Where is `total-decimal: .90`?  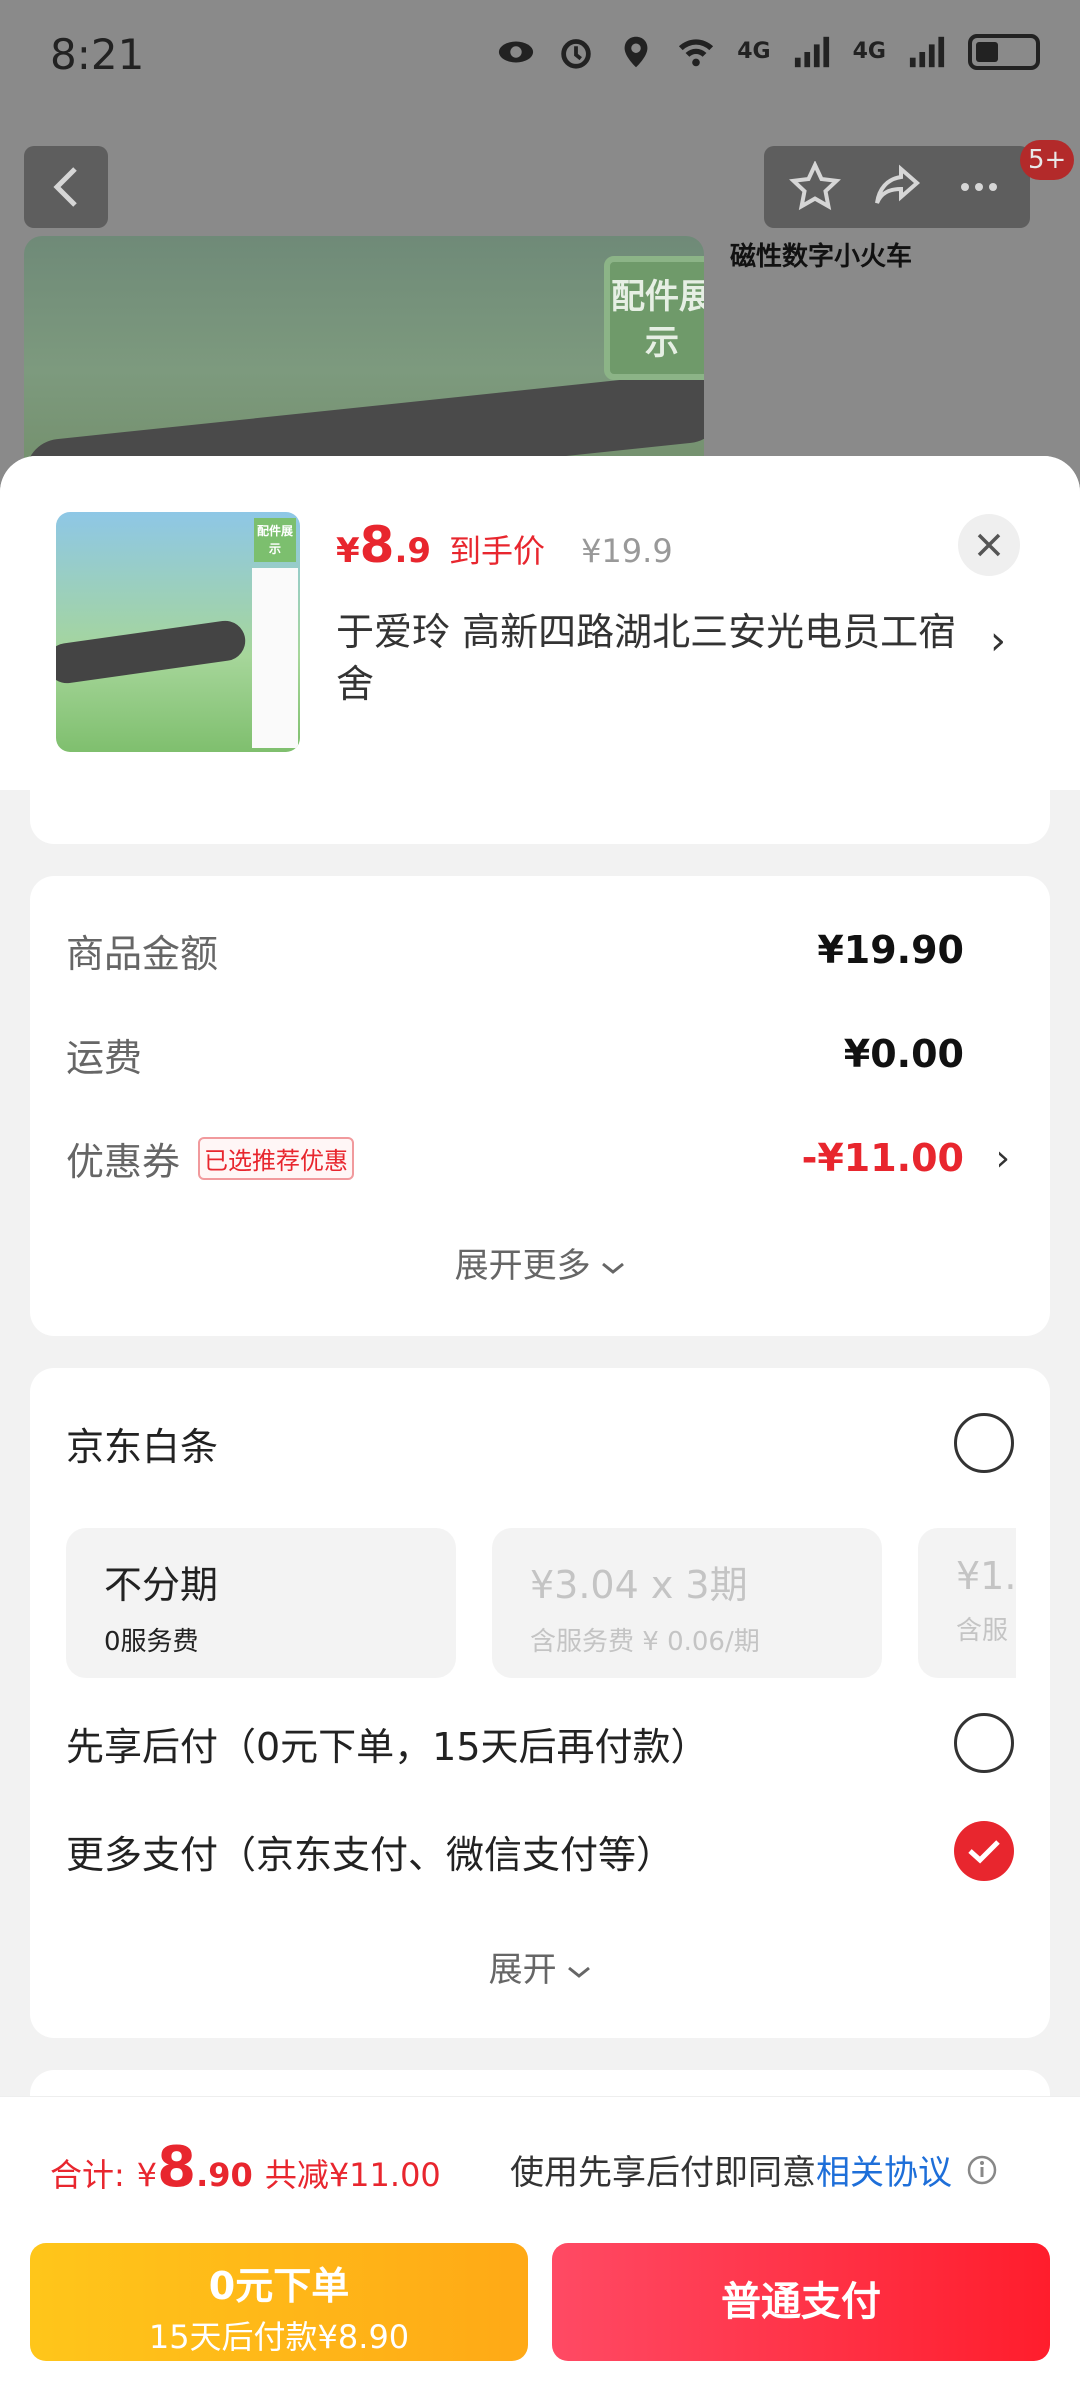 total-decimal: .90 is located at coordinates (224, 2175).